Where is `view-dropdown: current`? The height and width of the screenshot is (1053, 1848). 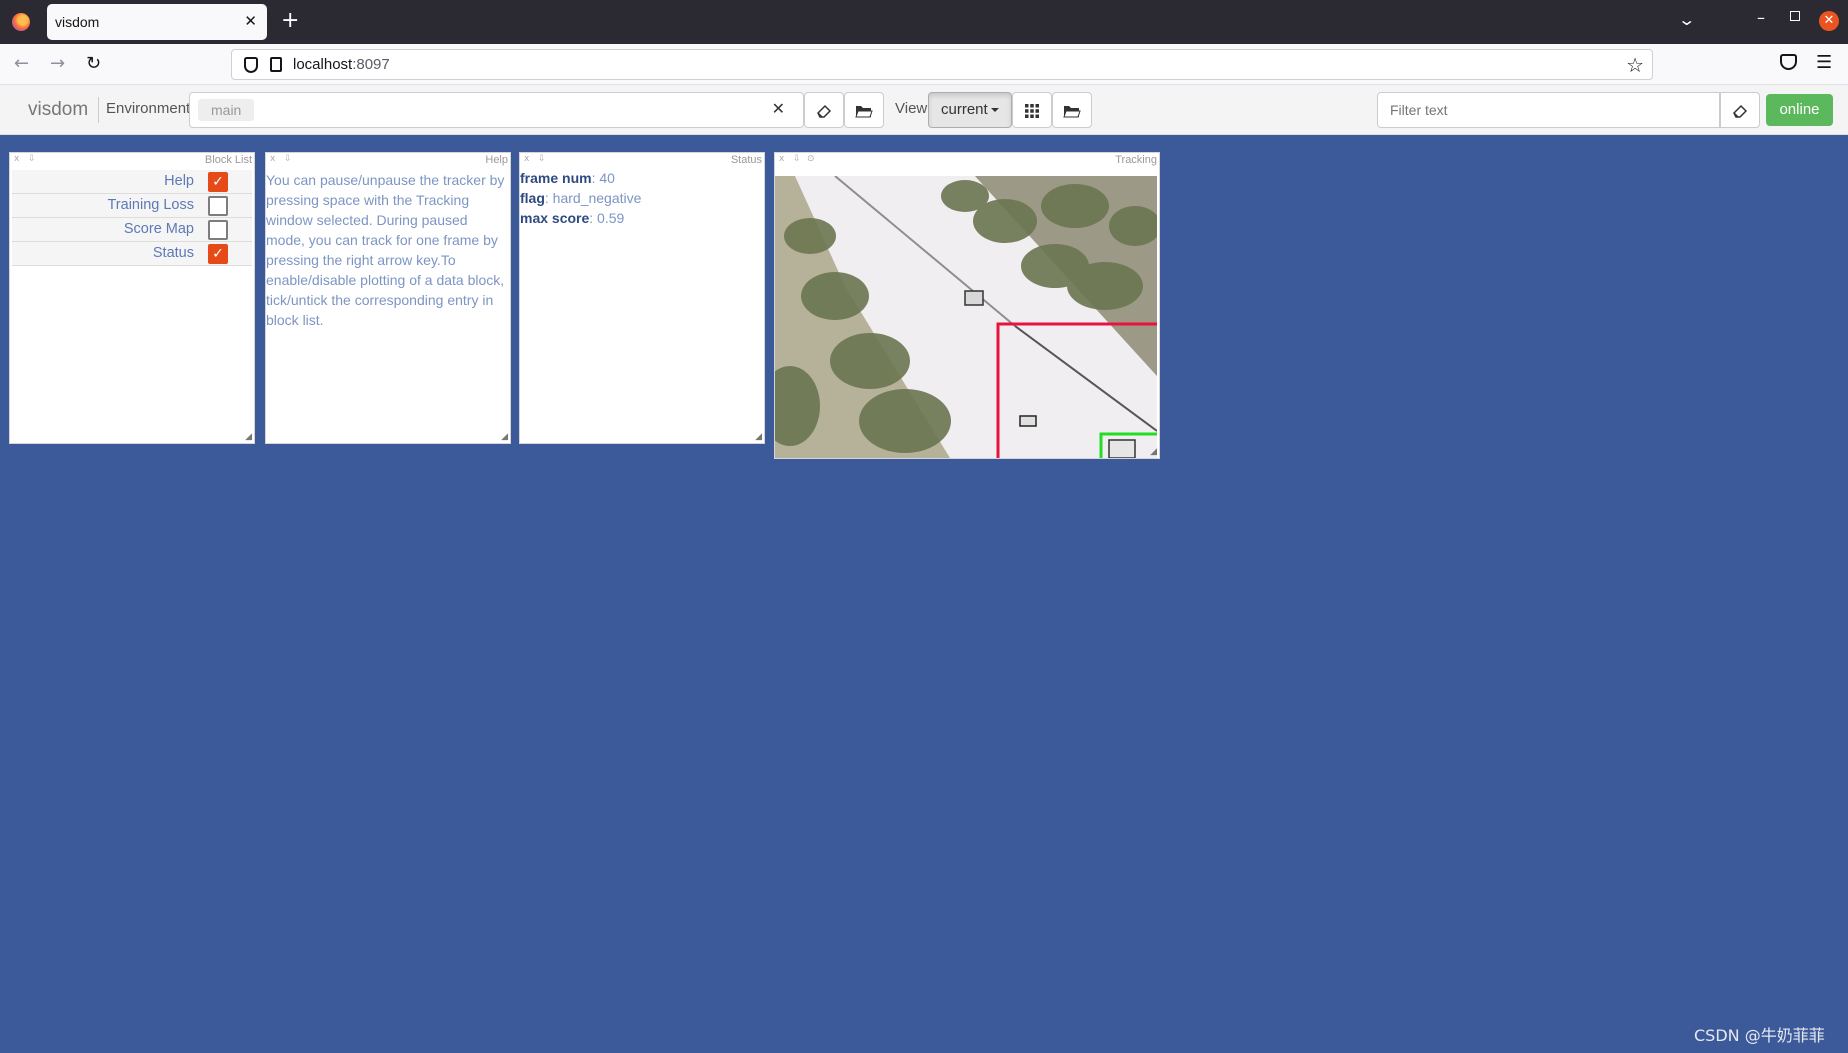
view-dropdown: current is located at coordinates (970, 110).